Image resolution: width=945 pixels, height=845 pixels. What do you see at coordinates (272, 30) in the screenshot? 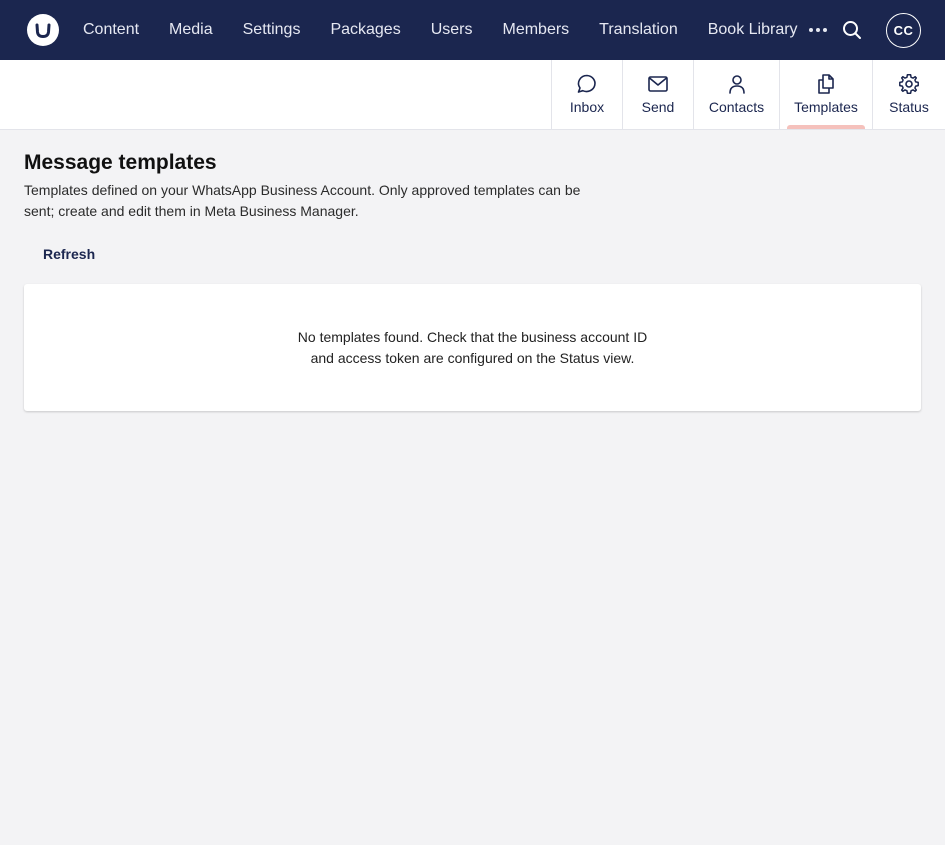
I see `nav-settings: Settings` at bounding box center [272, 30].